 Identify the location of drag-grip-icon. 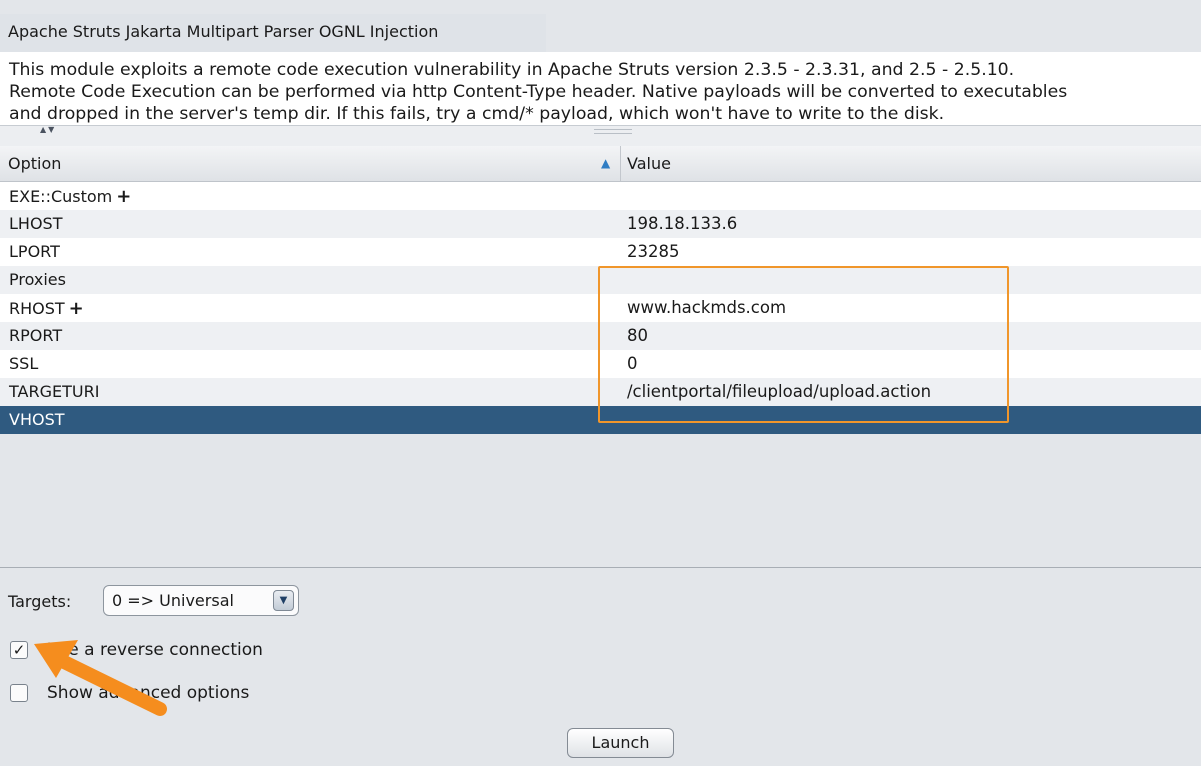
(613, 131).